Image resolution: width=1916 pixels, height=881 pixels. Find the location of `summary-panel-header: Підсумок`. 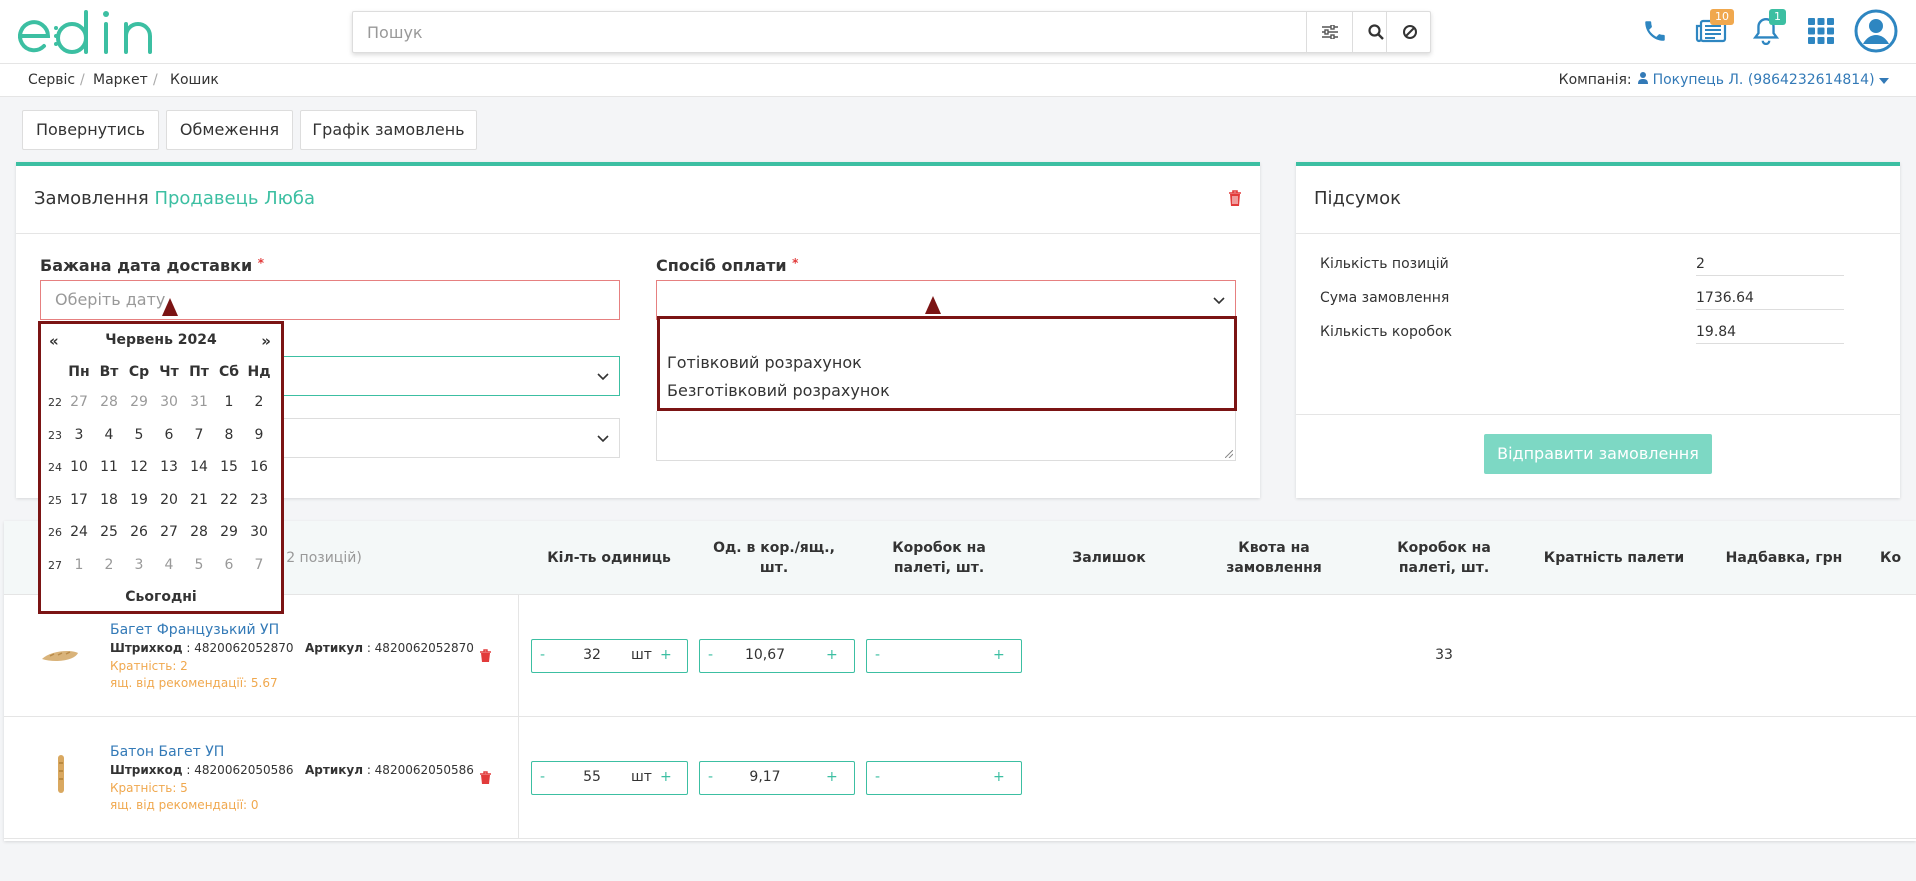

summary-panel-header: Підсумок is located at coordinates (1598, 200).